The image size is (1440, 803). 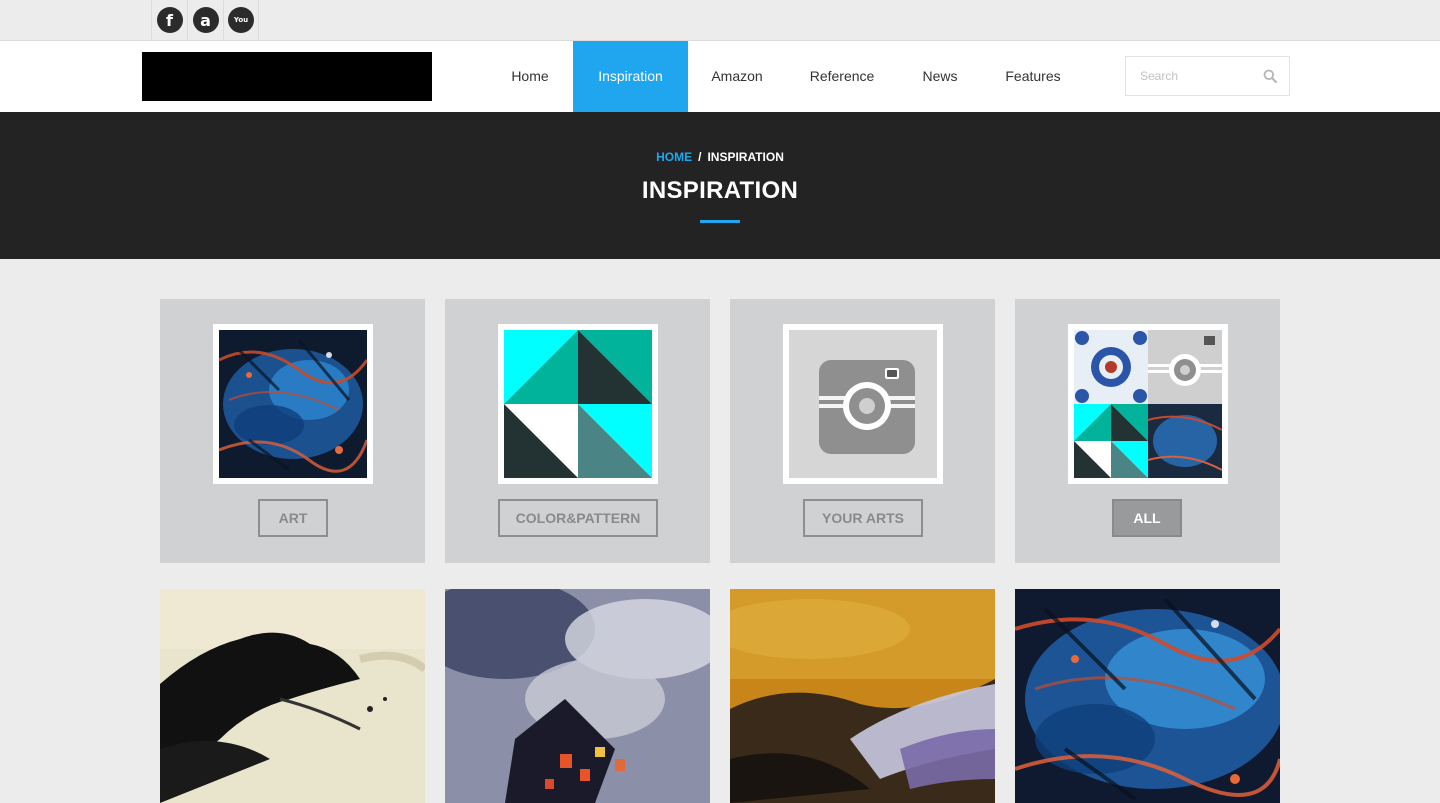 I want to click on category-card-all: ALL, so click(x=1147, y=431).